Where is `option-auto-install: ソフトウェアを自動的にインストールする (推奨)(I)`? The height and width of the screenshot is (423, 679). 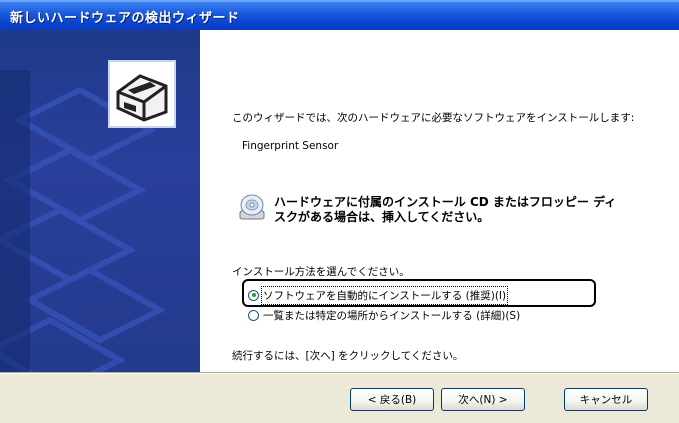 option-auto-install: ソフトウェアを自動的にインストールする (推奨)(I) is located at coordinates (378, 295).